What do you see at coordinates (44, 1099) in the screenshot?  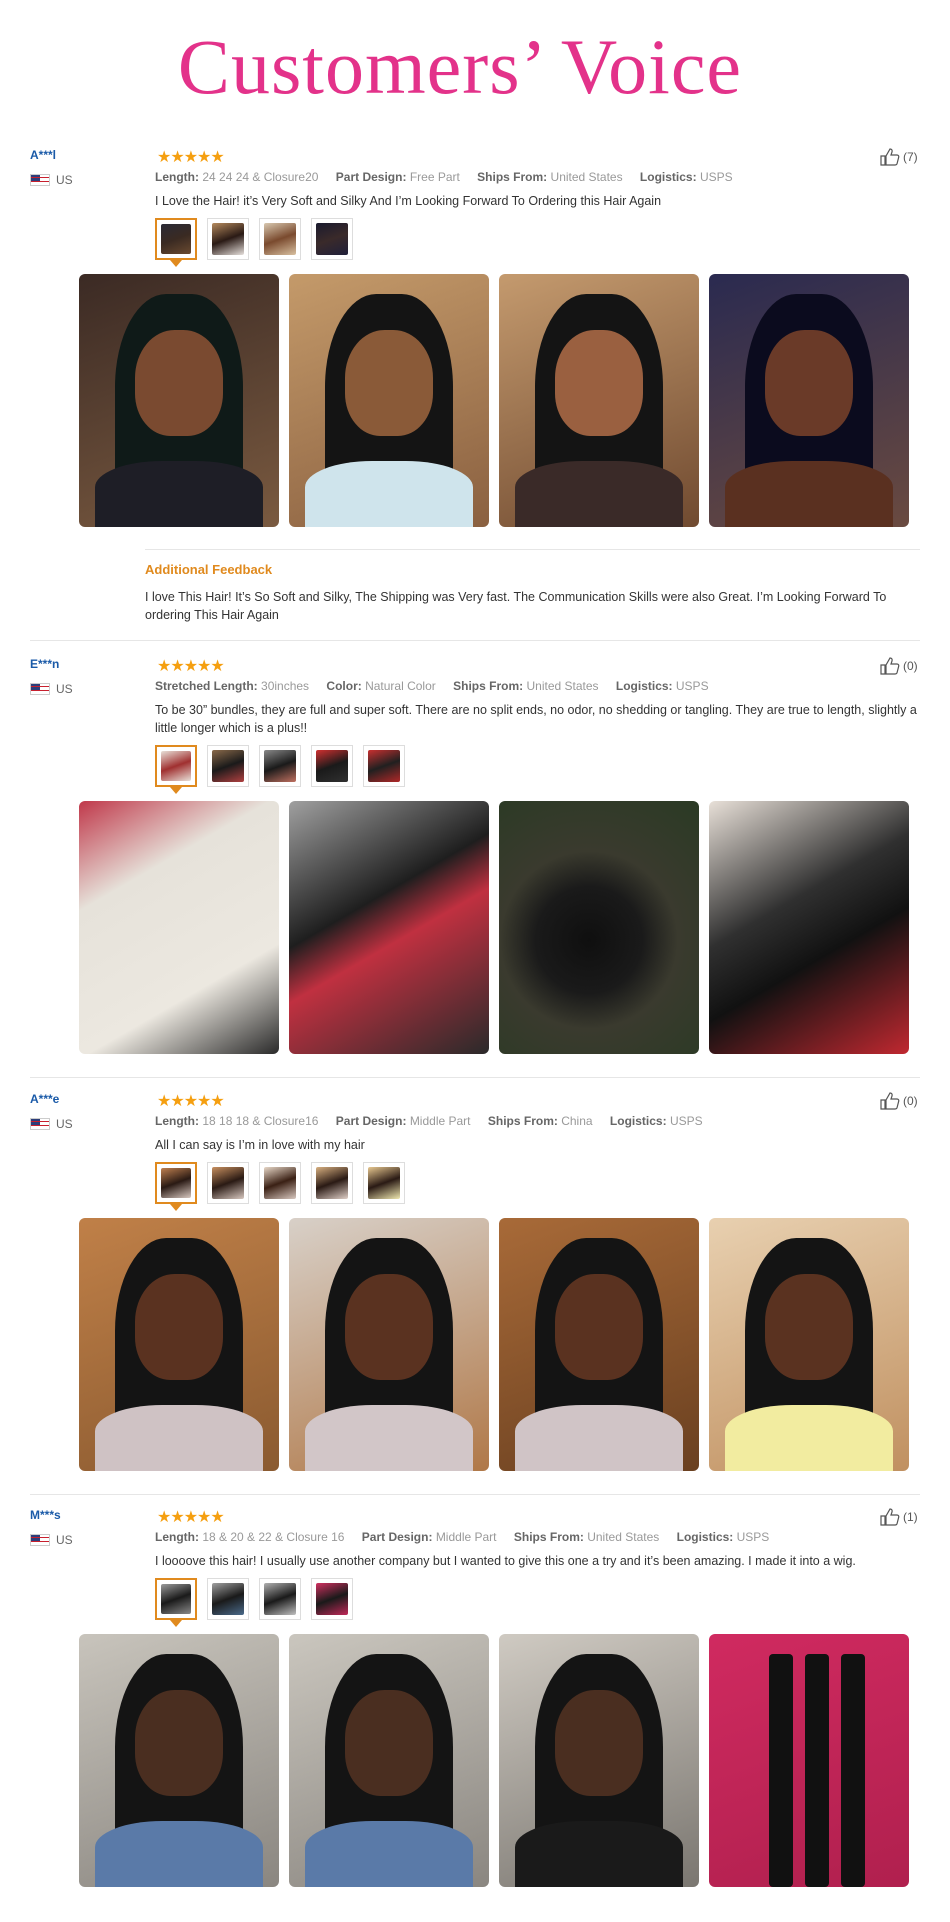 I see `reviewer-name: A***e` at bounding box center [44, 1099].